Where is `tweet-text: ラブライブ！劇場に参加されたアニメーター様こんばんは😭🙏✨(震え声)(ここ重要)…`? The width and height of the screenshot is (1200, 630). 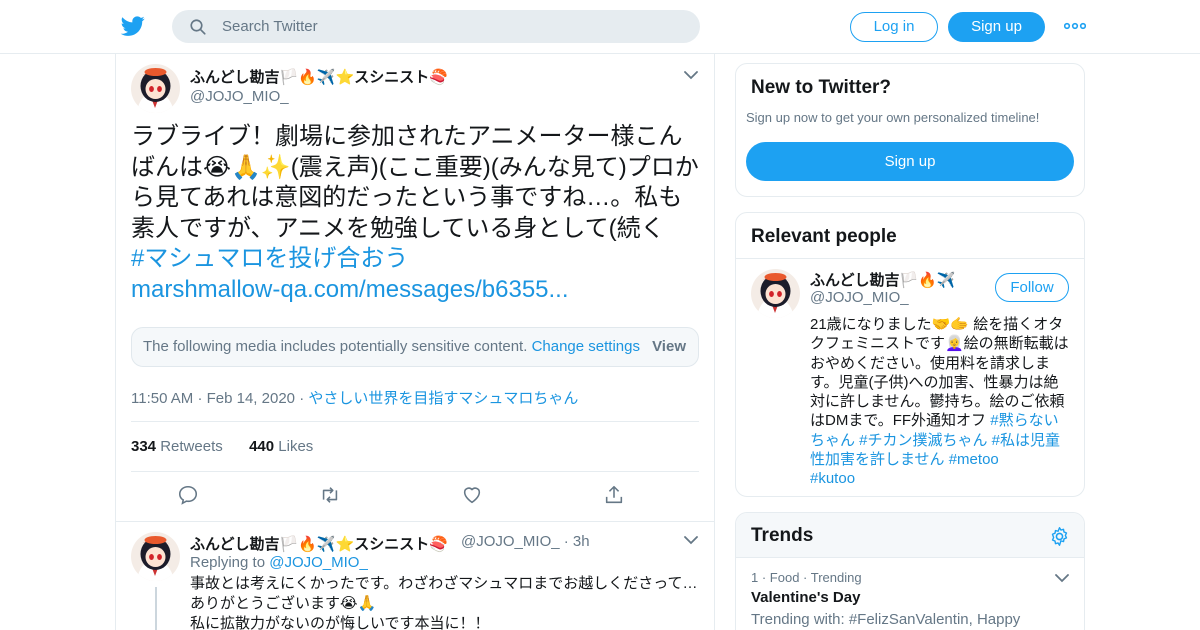
tweet-text: ラブライブ！劇場に参加されたアニメーター様こんばんは😭🙏✨(震え声)(ここ重要)… is located at coordinates (418, 213).